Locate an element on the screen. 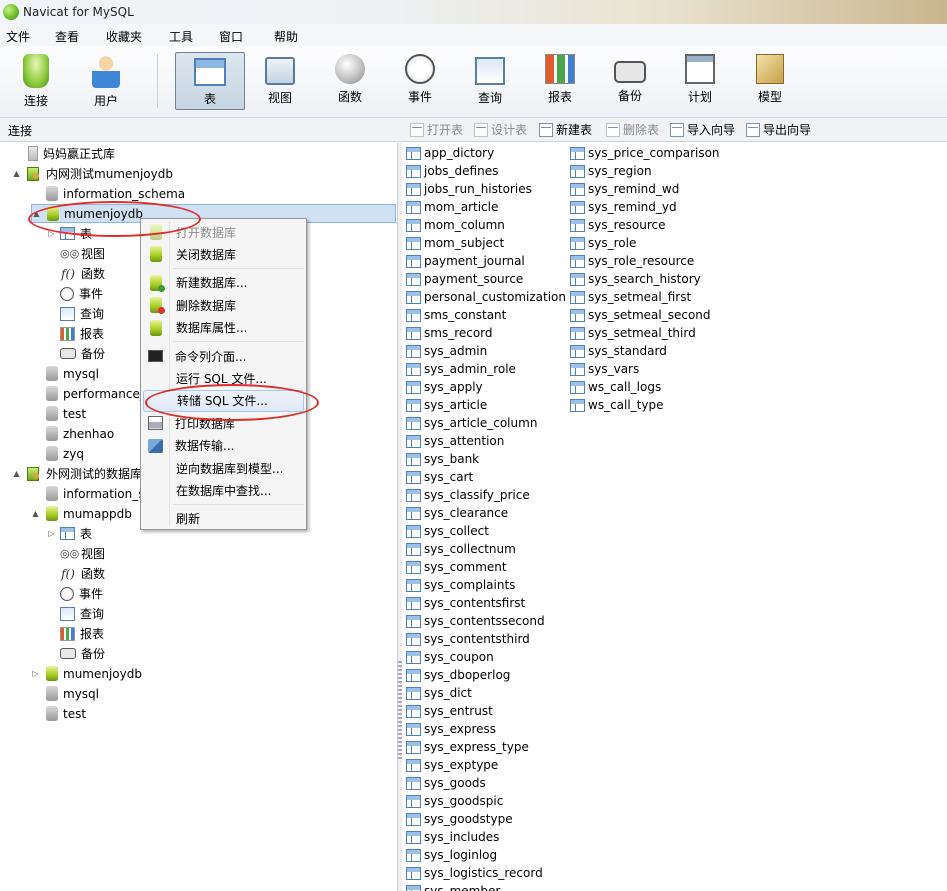 This screenshot has height=891, width=947. table-list-item: sys_express is located at coordinates (451, 729).